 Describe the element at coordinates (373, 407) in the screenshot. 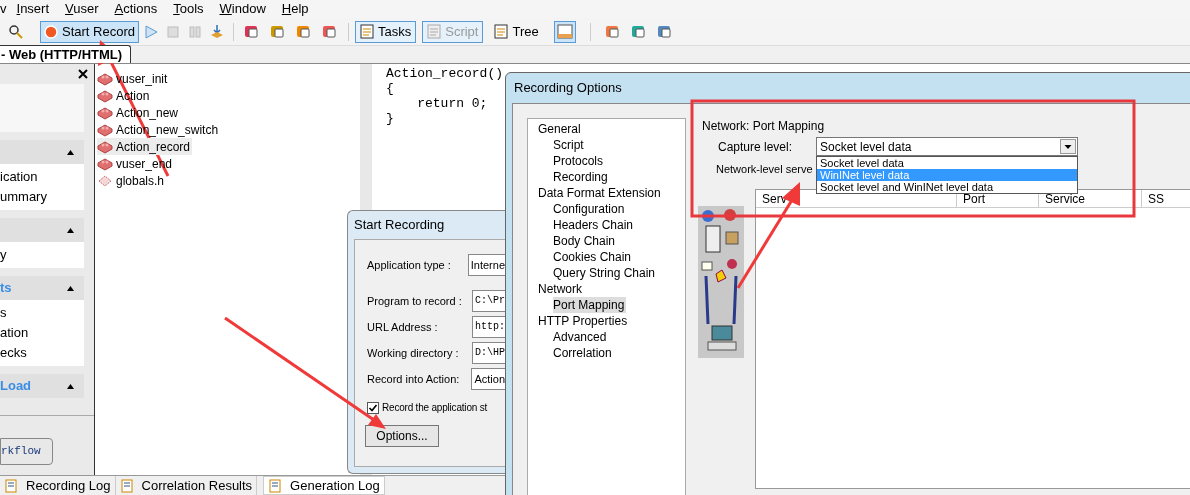

I see `checkbox` at that location.